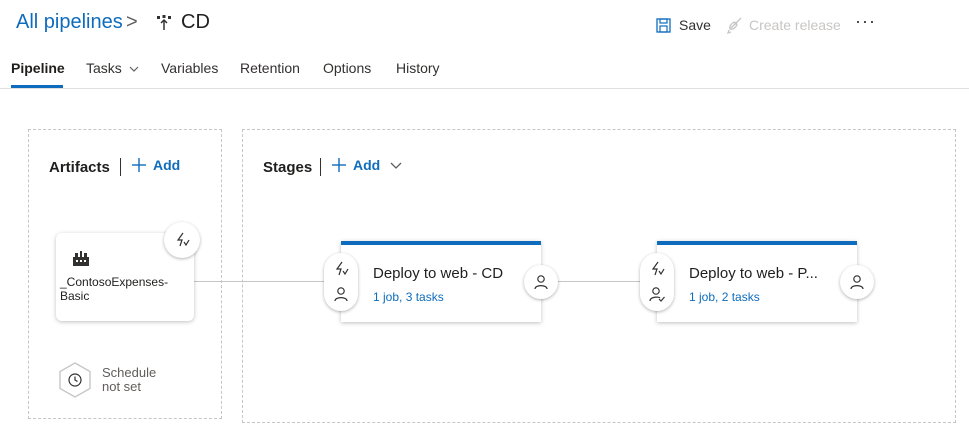 The width and height of the screenshot is (969, 438). What do you see at coordinates (69, 22) in the screenshot?
I see `breadcrumb-all-pipelines: All pipelines` at bounding box center [69, 22].